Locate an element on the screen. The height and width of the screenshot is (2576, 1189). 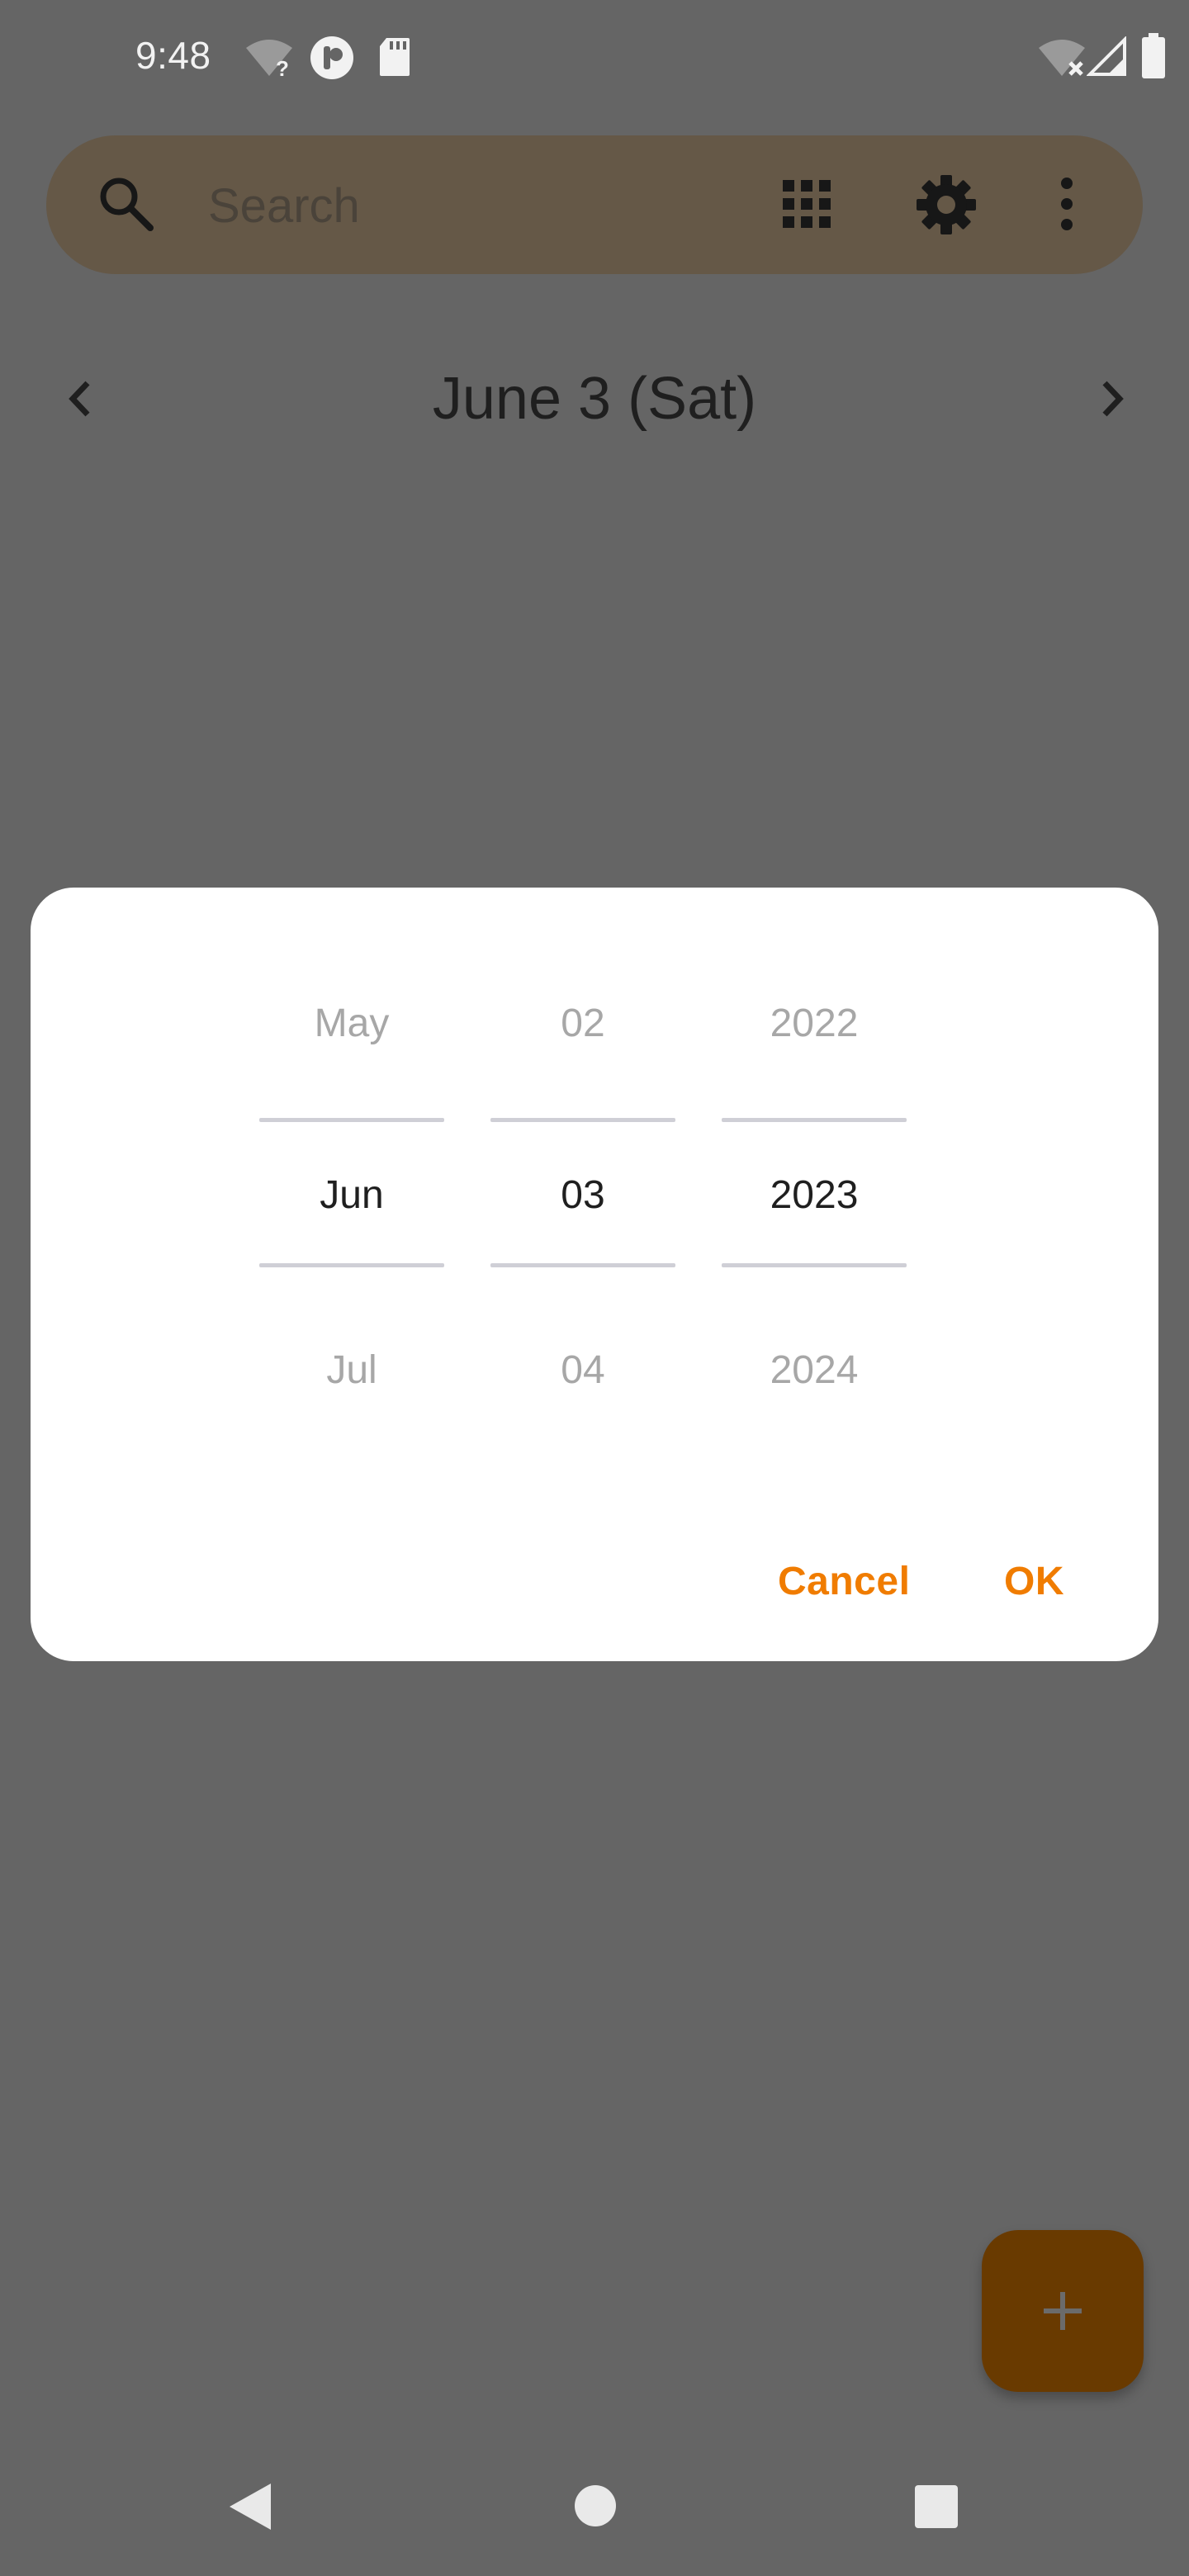
month-divider-bottom is located at coordinates (351, 1265).